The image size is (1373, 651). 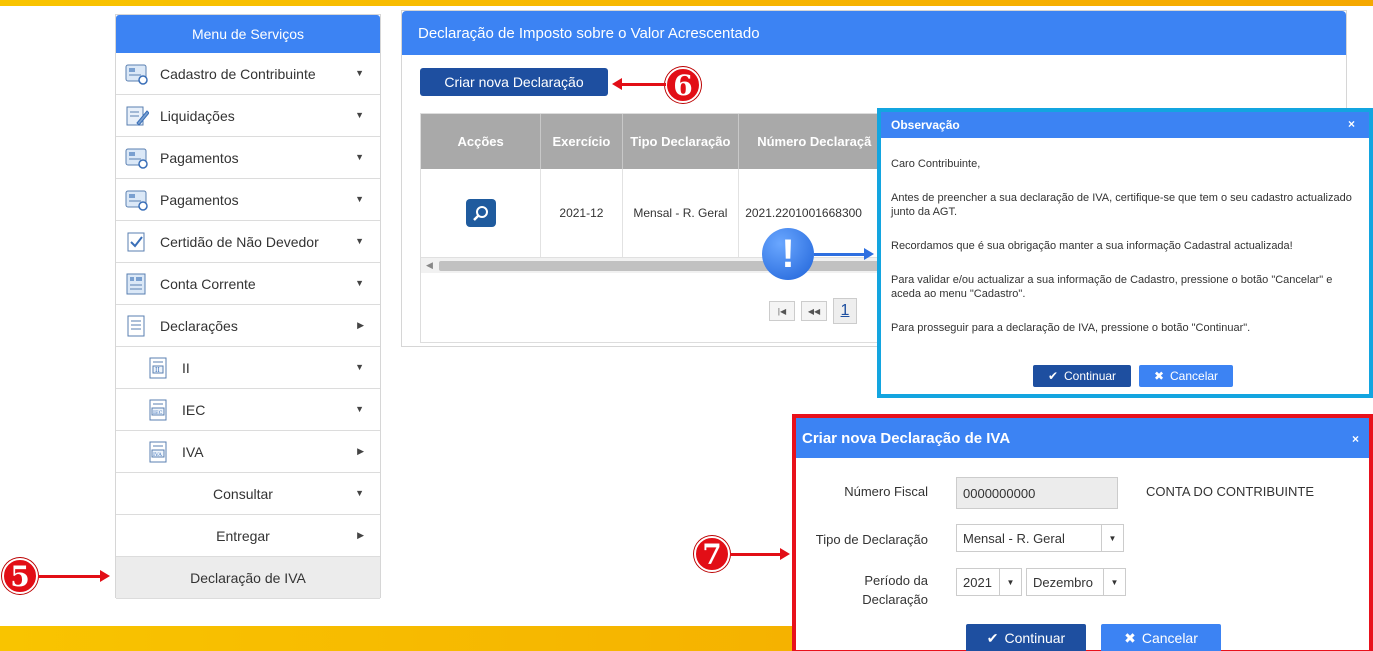 I want to click on account-label: CONTA DO CONTRIBUINTE, so click(x=1230, y=491).